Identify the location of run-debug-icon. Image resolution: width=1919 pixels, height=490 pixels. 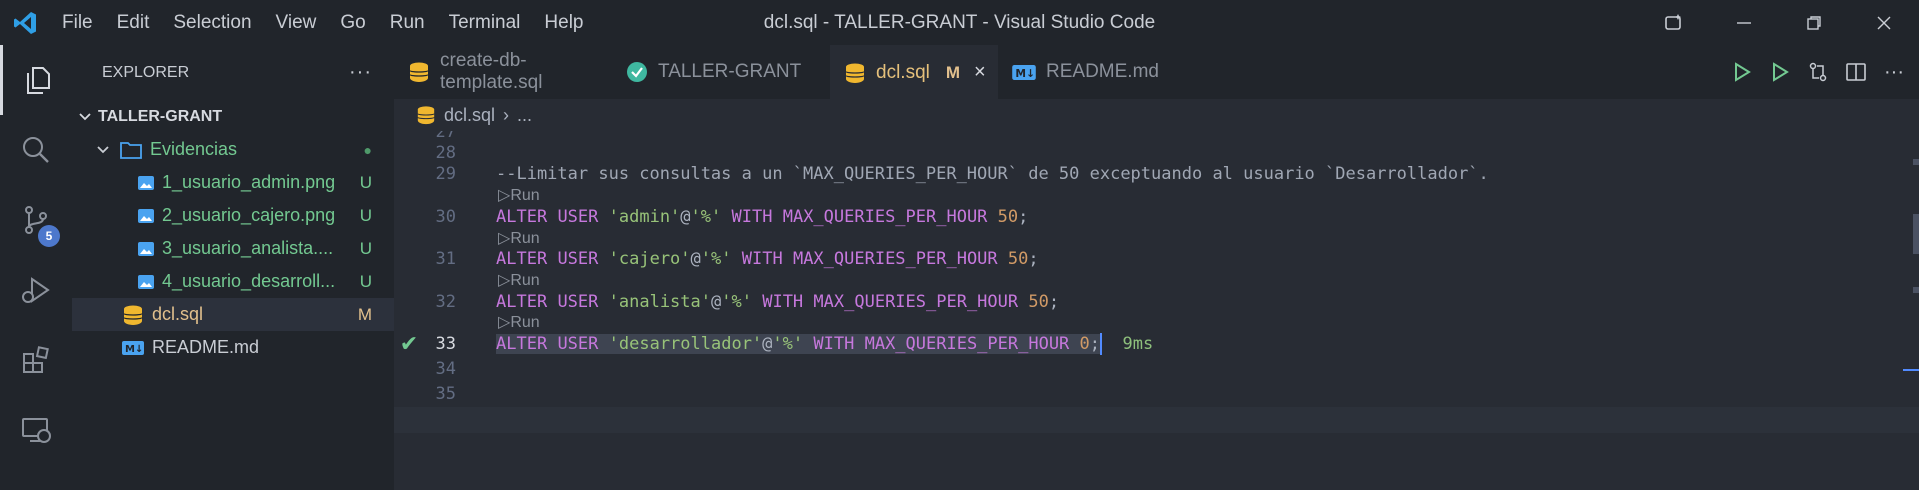
(36, 290).